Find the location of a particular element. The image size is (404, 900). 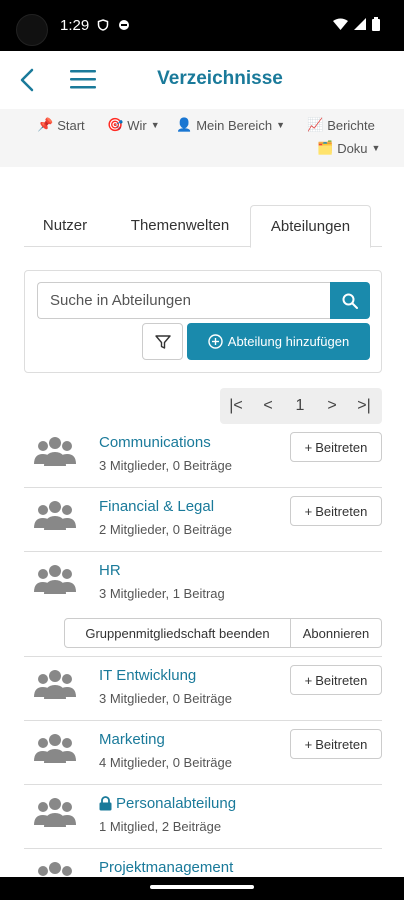

department-meta: 2 Mitglieder, 0 Beiträge is located at coordinates (165, 529).